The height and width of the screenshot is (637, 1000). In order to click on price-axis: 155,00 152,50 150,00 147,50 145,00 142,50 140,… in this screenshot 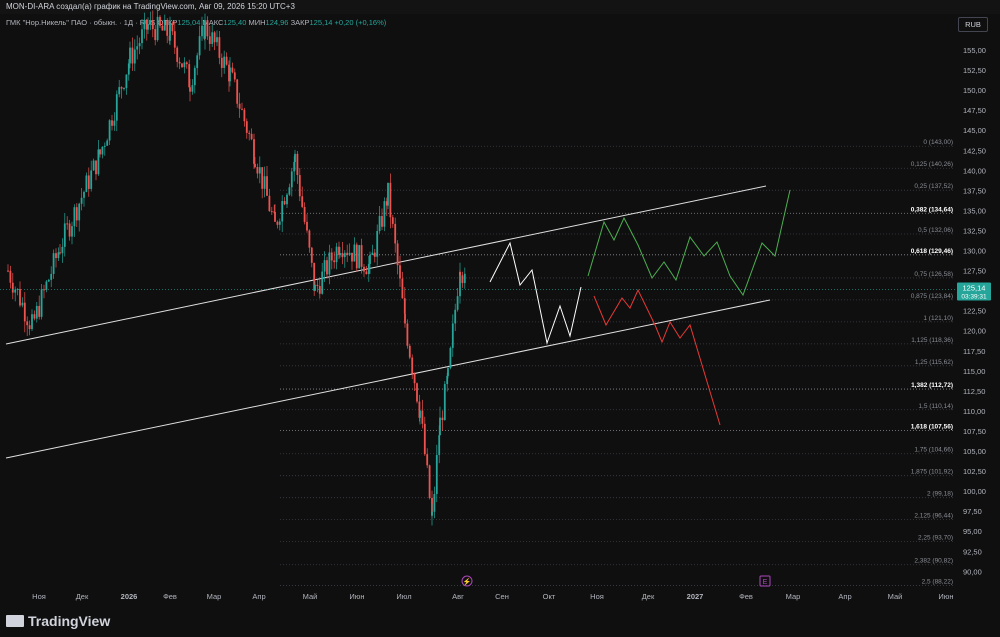, I will do `click(974, 311)`.